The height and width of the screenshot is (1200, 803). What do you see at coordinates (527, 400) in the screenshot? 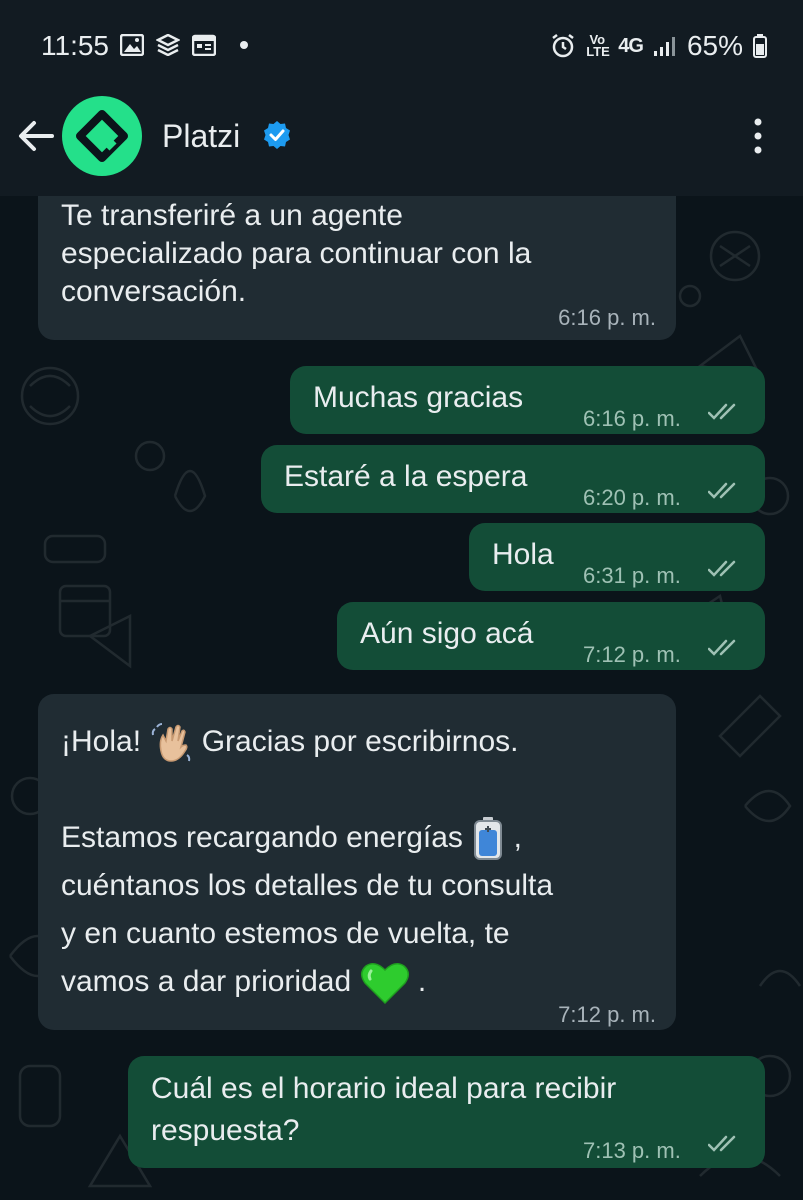
I see `message-outgoing: Muchas gracias 6:16 p. m.` at bounding box center [527, 400].